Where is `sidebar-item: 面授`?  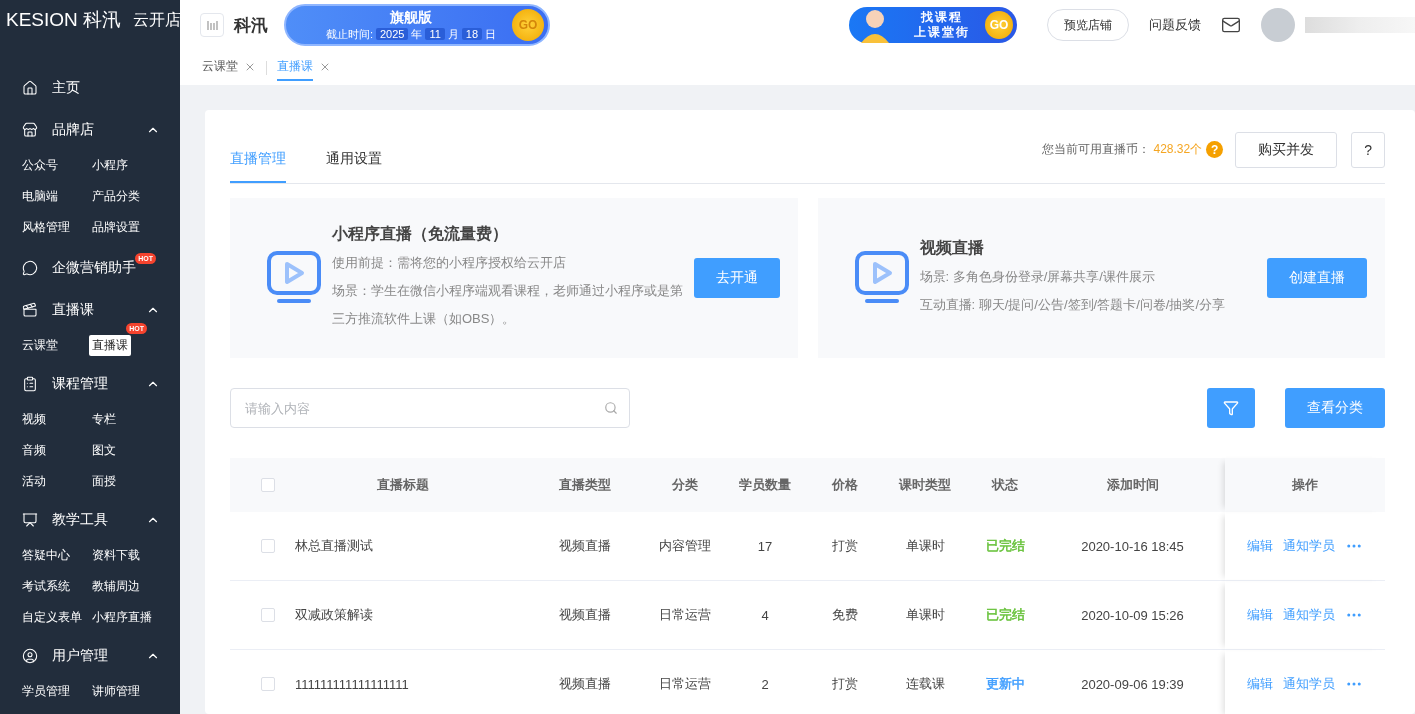 sidebar-item: 面授 is located at coordinates (104, 481).